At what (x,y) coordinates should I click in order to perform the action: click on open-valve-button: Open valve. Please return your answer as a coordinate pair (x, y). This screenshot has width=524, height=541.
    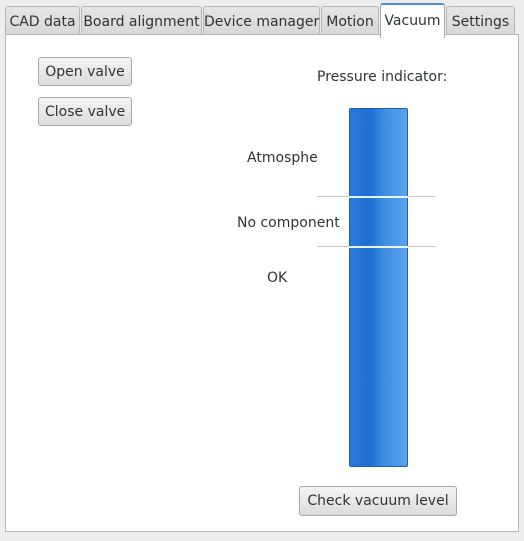
    Looking at the image, I should click on (85, 71).